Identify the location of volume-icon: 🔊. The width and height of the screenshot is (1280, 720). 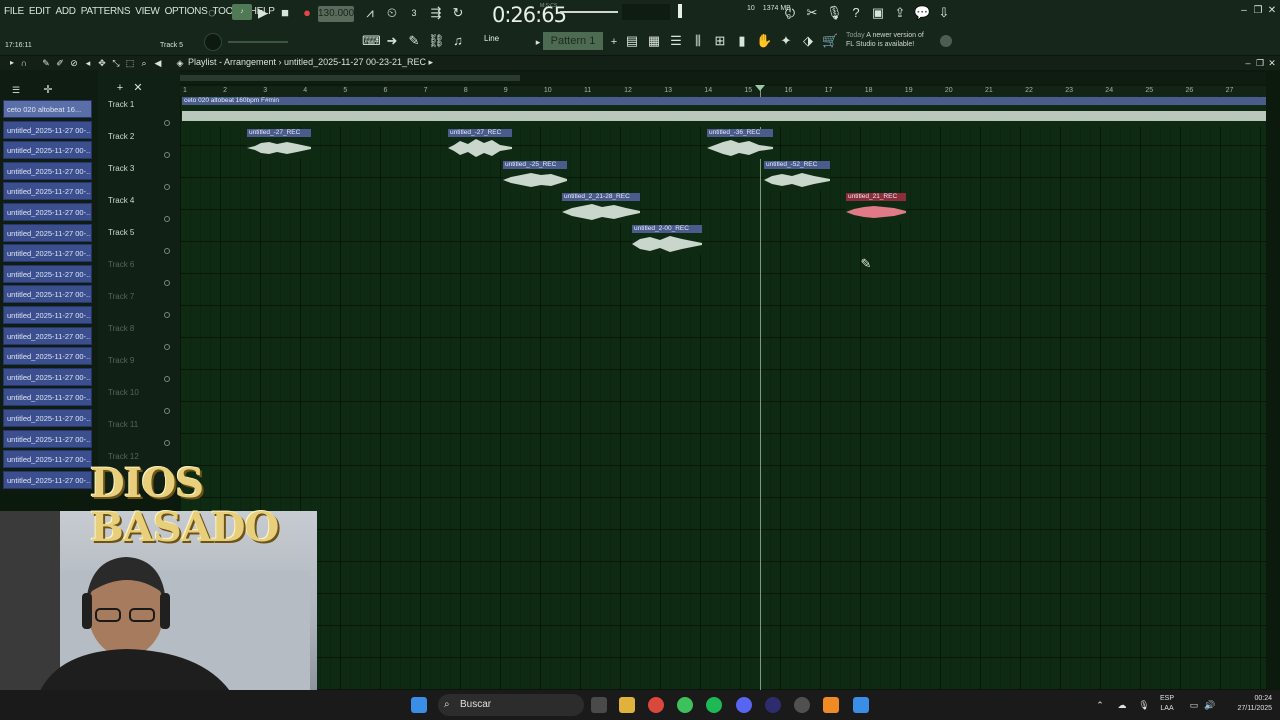
(1210, 705).